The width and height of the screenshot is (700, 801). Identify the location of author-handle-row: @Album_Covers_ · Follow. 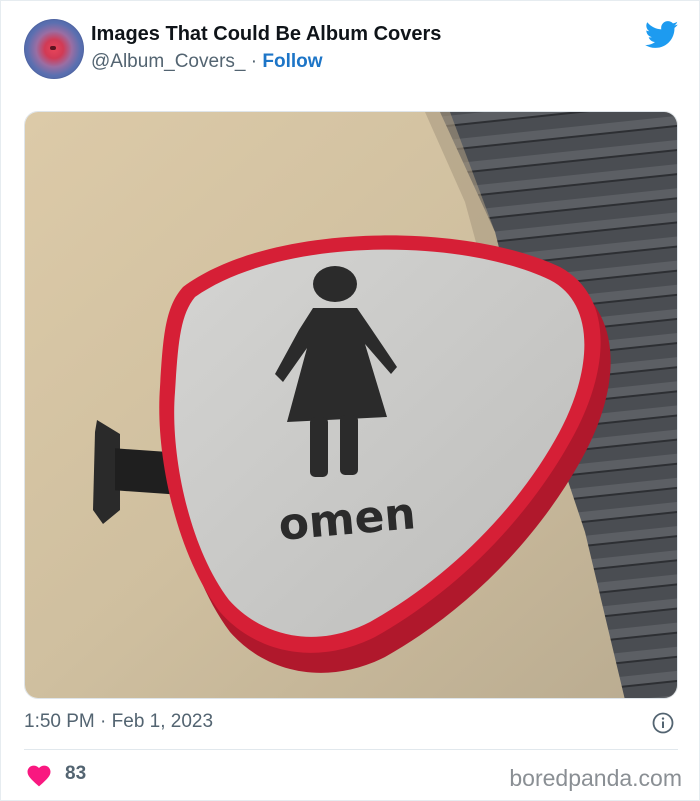
(207, 62).